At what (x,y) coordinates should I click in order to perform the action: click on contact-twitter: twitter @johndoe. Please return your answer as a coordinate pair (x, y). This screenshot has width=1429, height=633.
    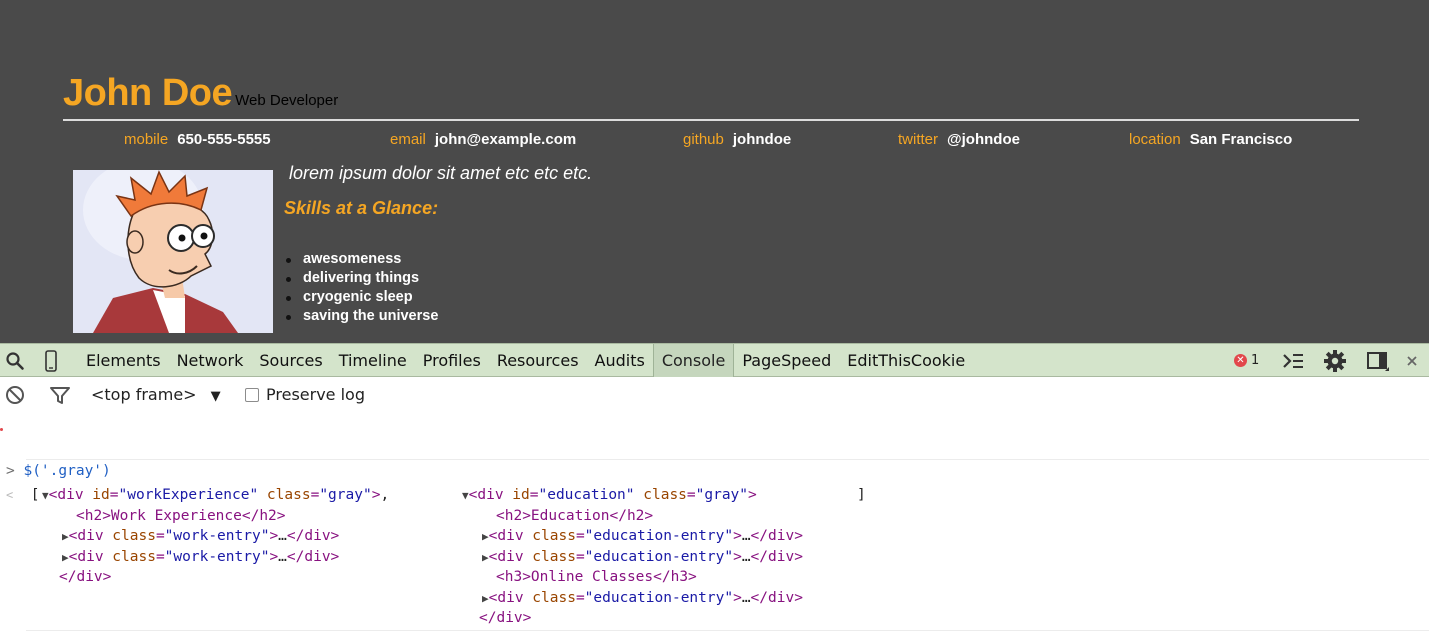
    Looking at the image, I should click on (959, 139).